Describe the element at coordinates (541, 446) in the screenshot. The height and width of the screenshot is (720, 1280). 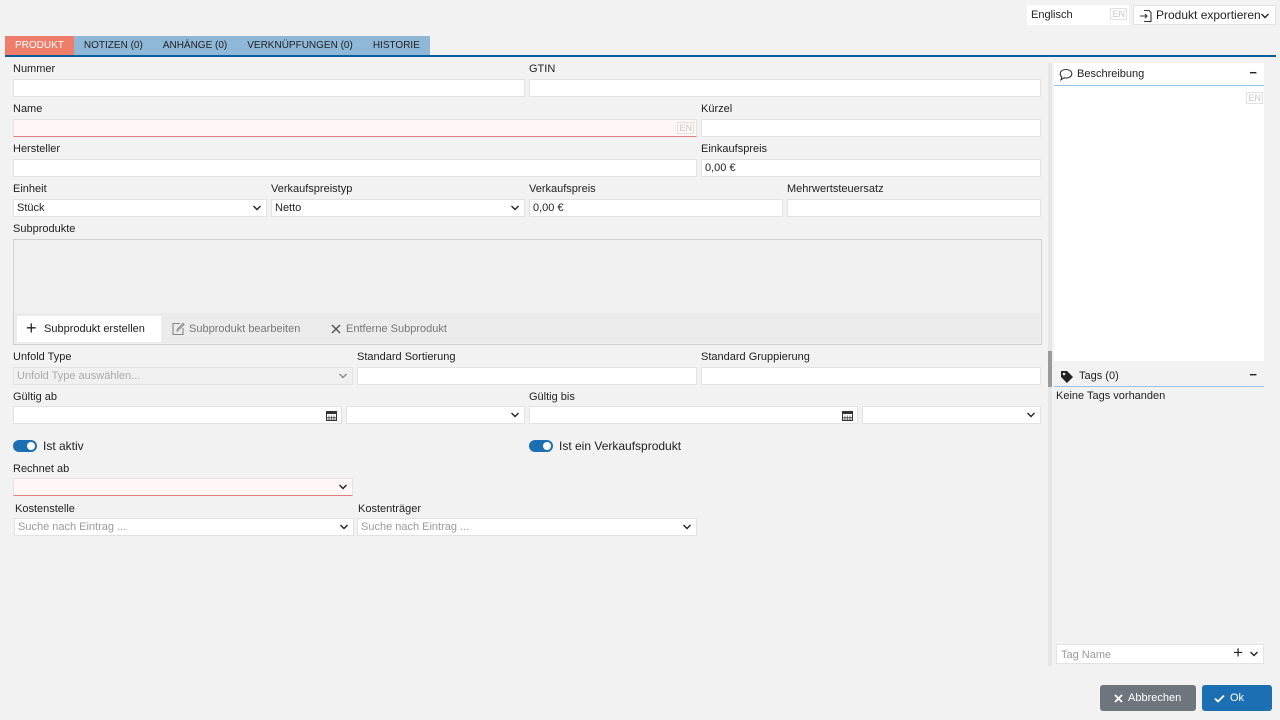
I see `ist-verkaufsprodukt-toggle` at that location.